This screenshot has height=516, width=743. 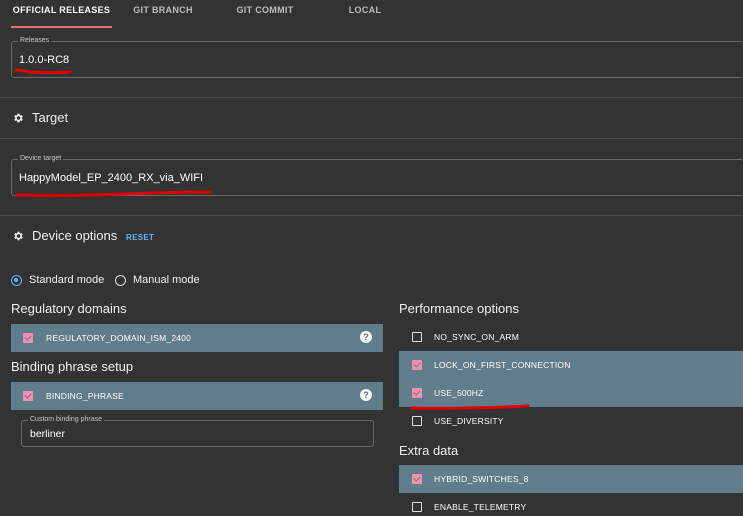 What do you see at coordinates (480, 507) in the screenshot?
I see `option-label: ENABLE_TELEMETRY` at bounding box center [480, 507].